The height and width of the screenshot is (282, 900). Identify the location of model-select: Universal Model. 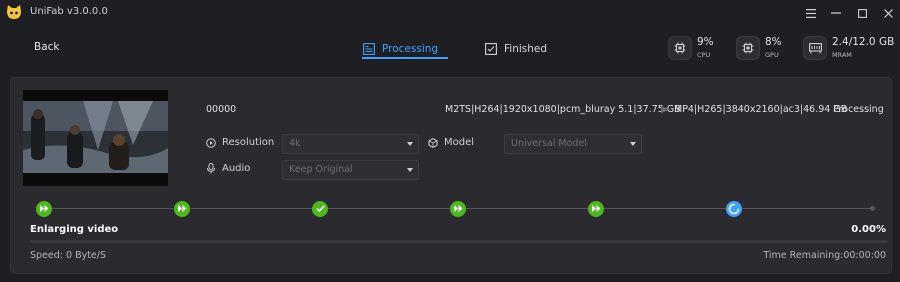
(573, 144).